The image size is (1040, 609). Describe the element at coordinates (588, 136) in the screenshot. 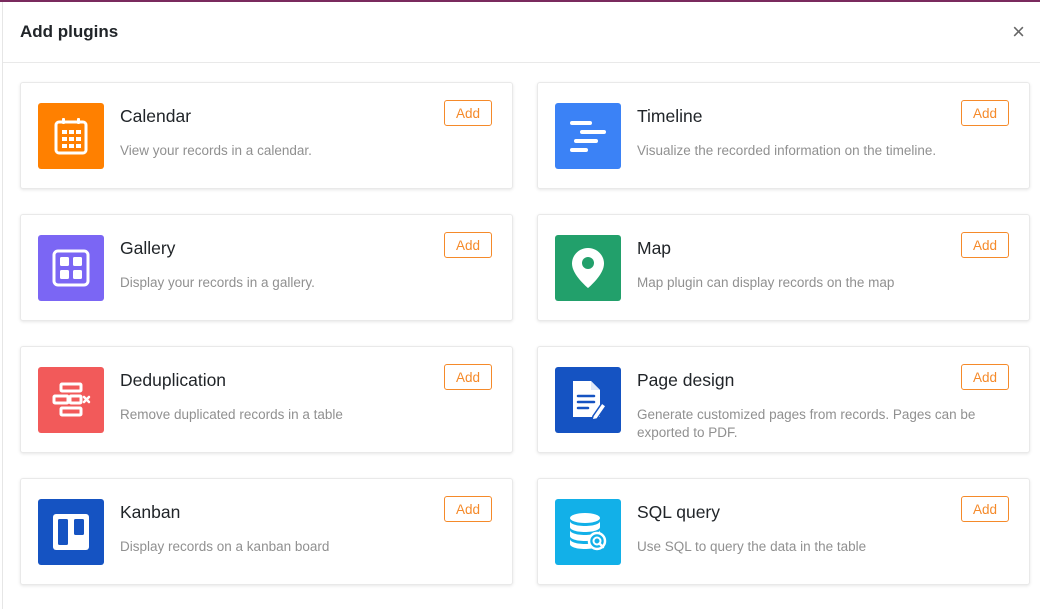

I see `timeline-icon` at that location.